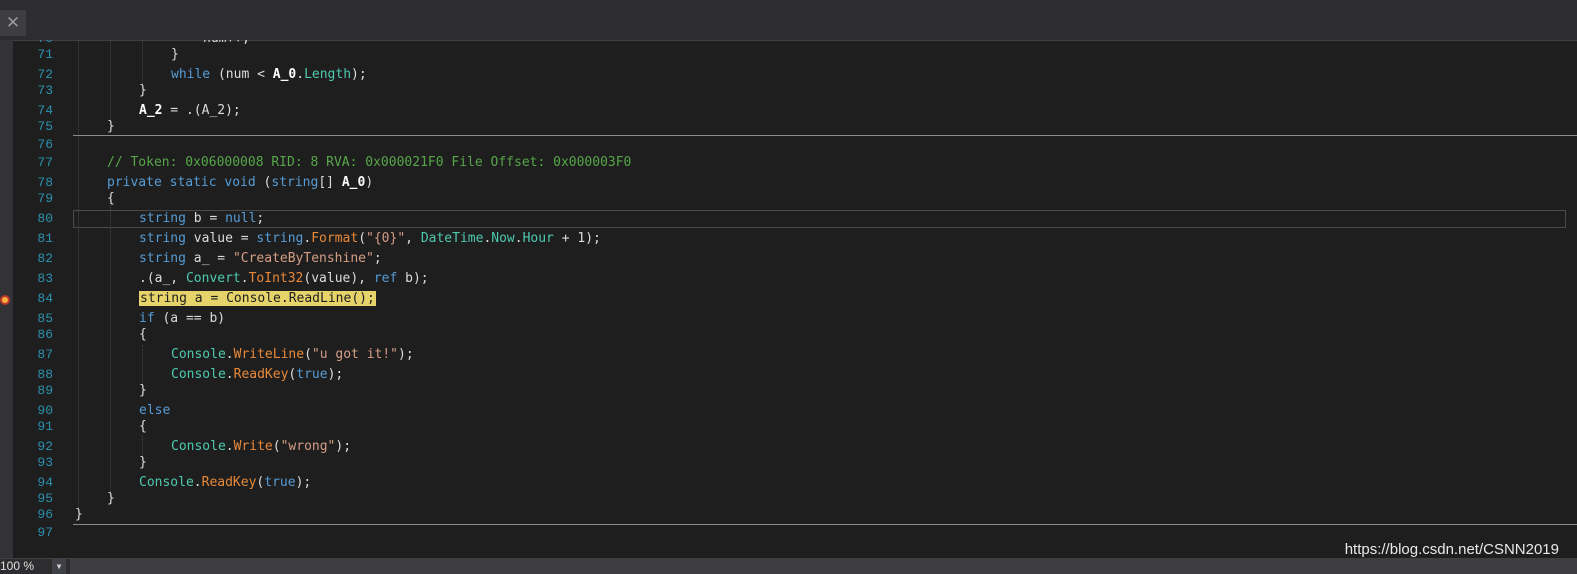 Image resolution: width=1577 pixels, height=574 pixels. Describe the element at coordinates (25, 566) in the screenshot. I see `zoom-level: 100 %` at that location.